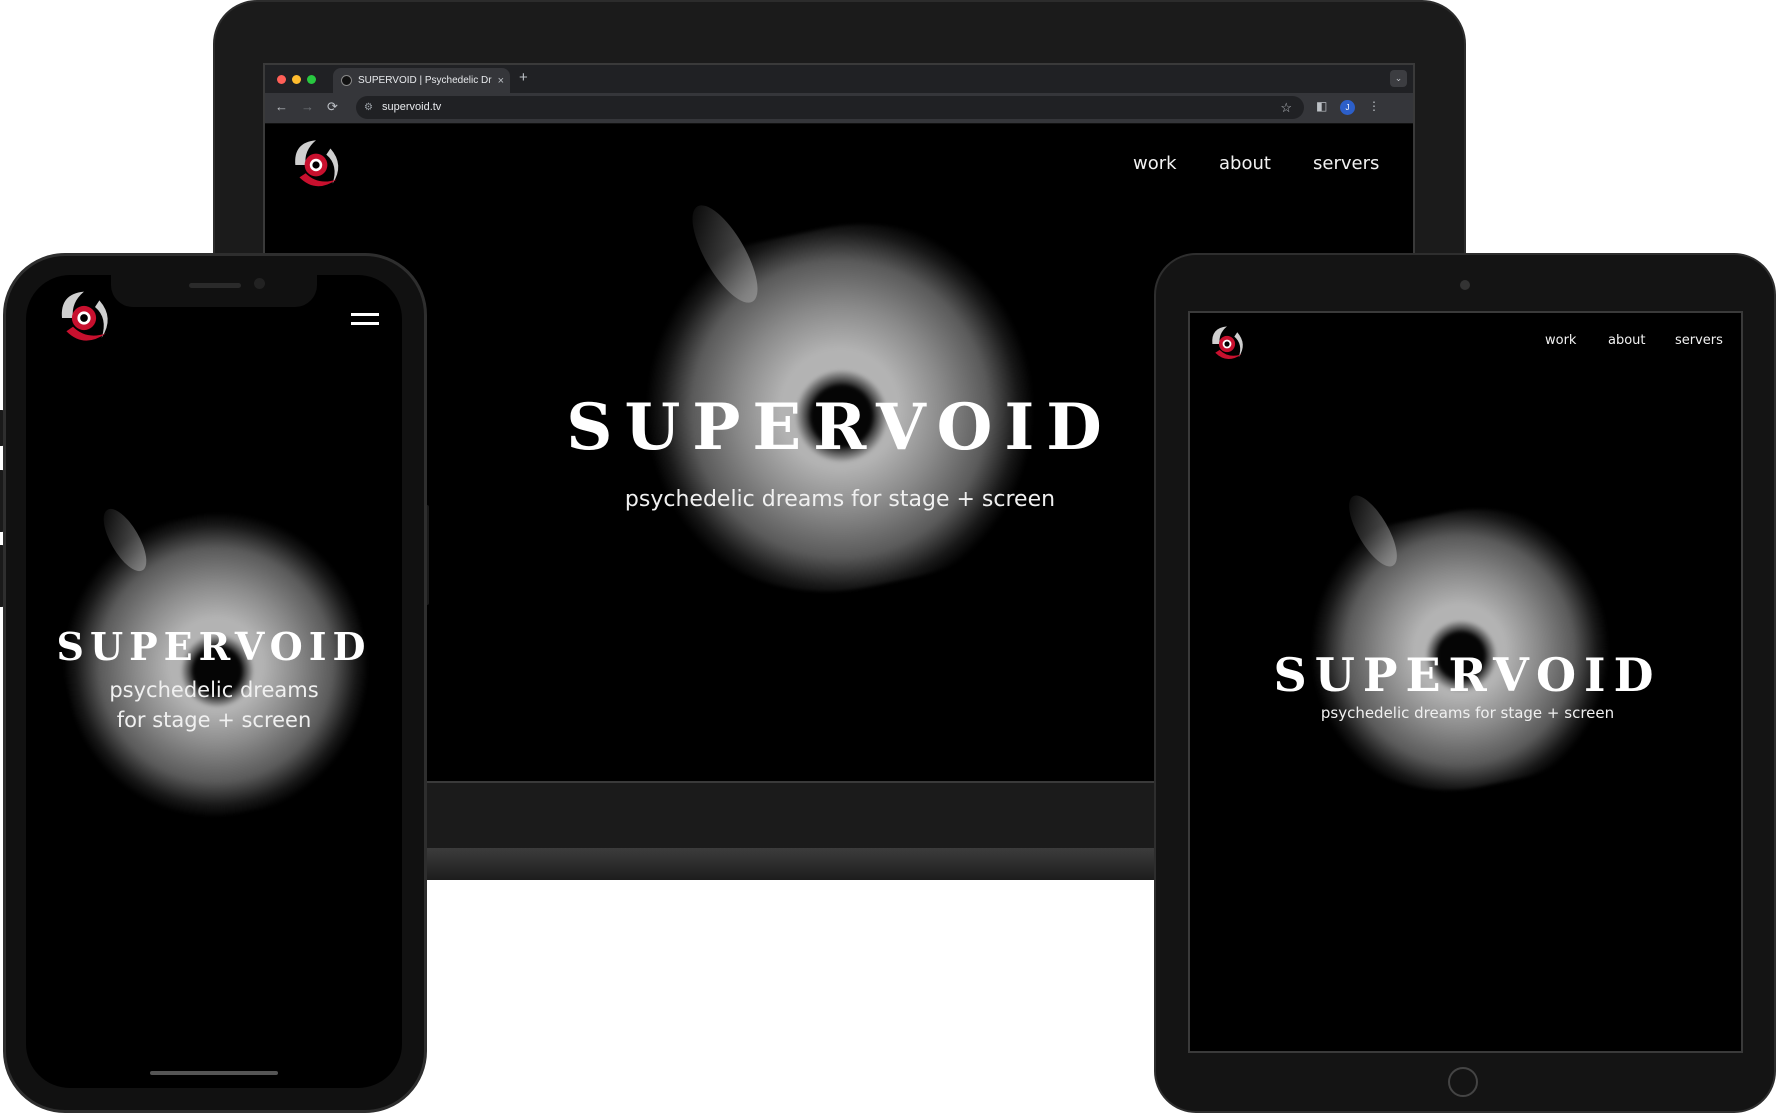 The width and height of the screenshot is (1776, 1113). Describe the element at coordinates (1286, 107) in the screenshot. I see `bookmark-star-icon: ☆` at that location.